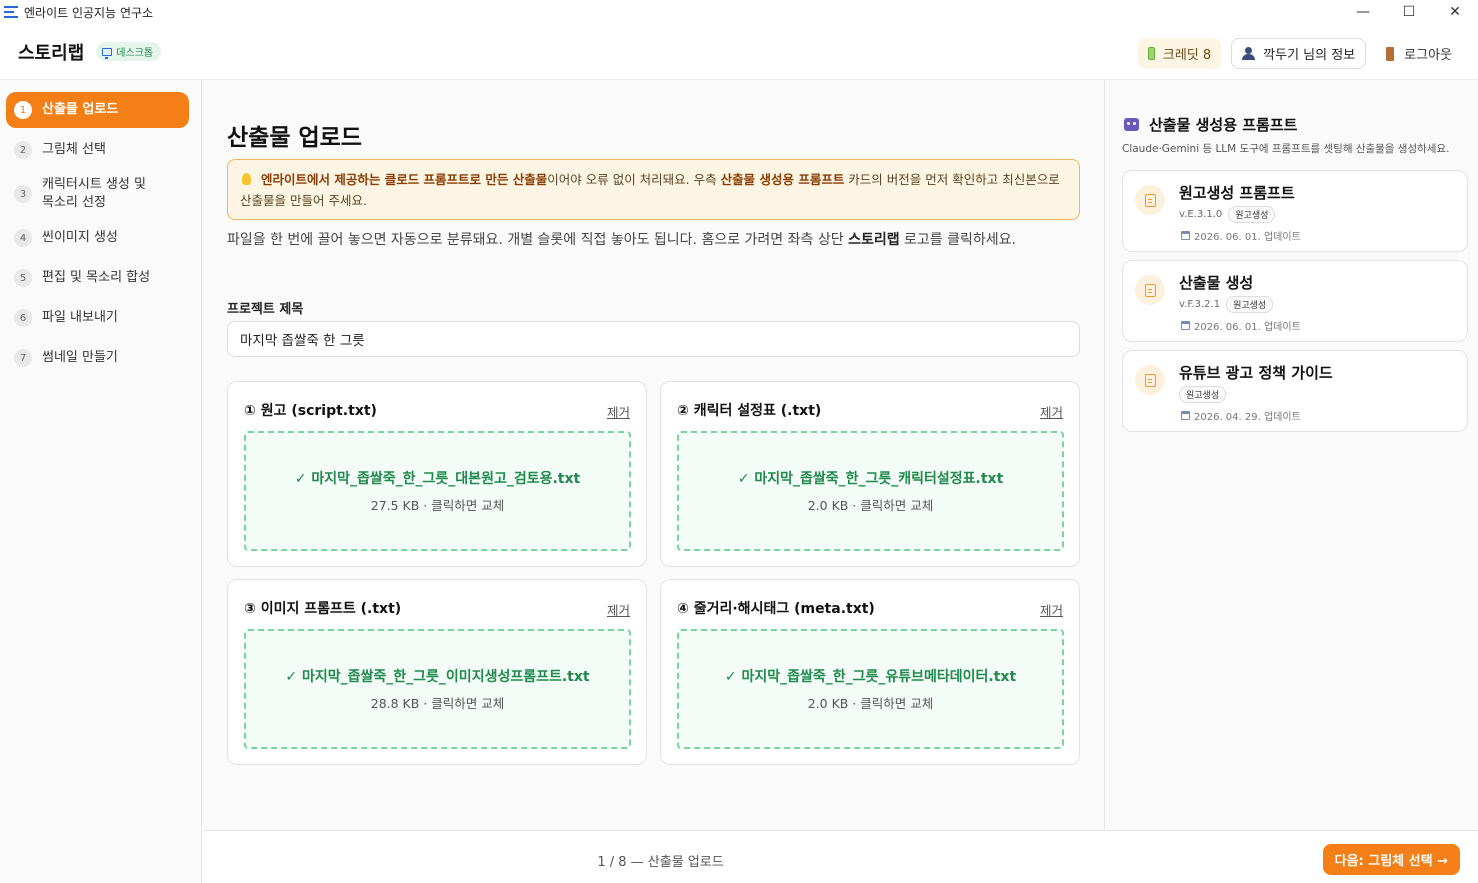 The height and width of the screenshot is (883, 1478). I want to click on step-progress: 1 / 8 — 산출물 업로드, so click(660, 862).